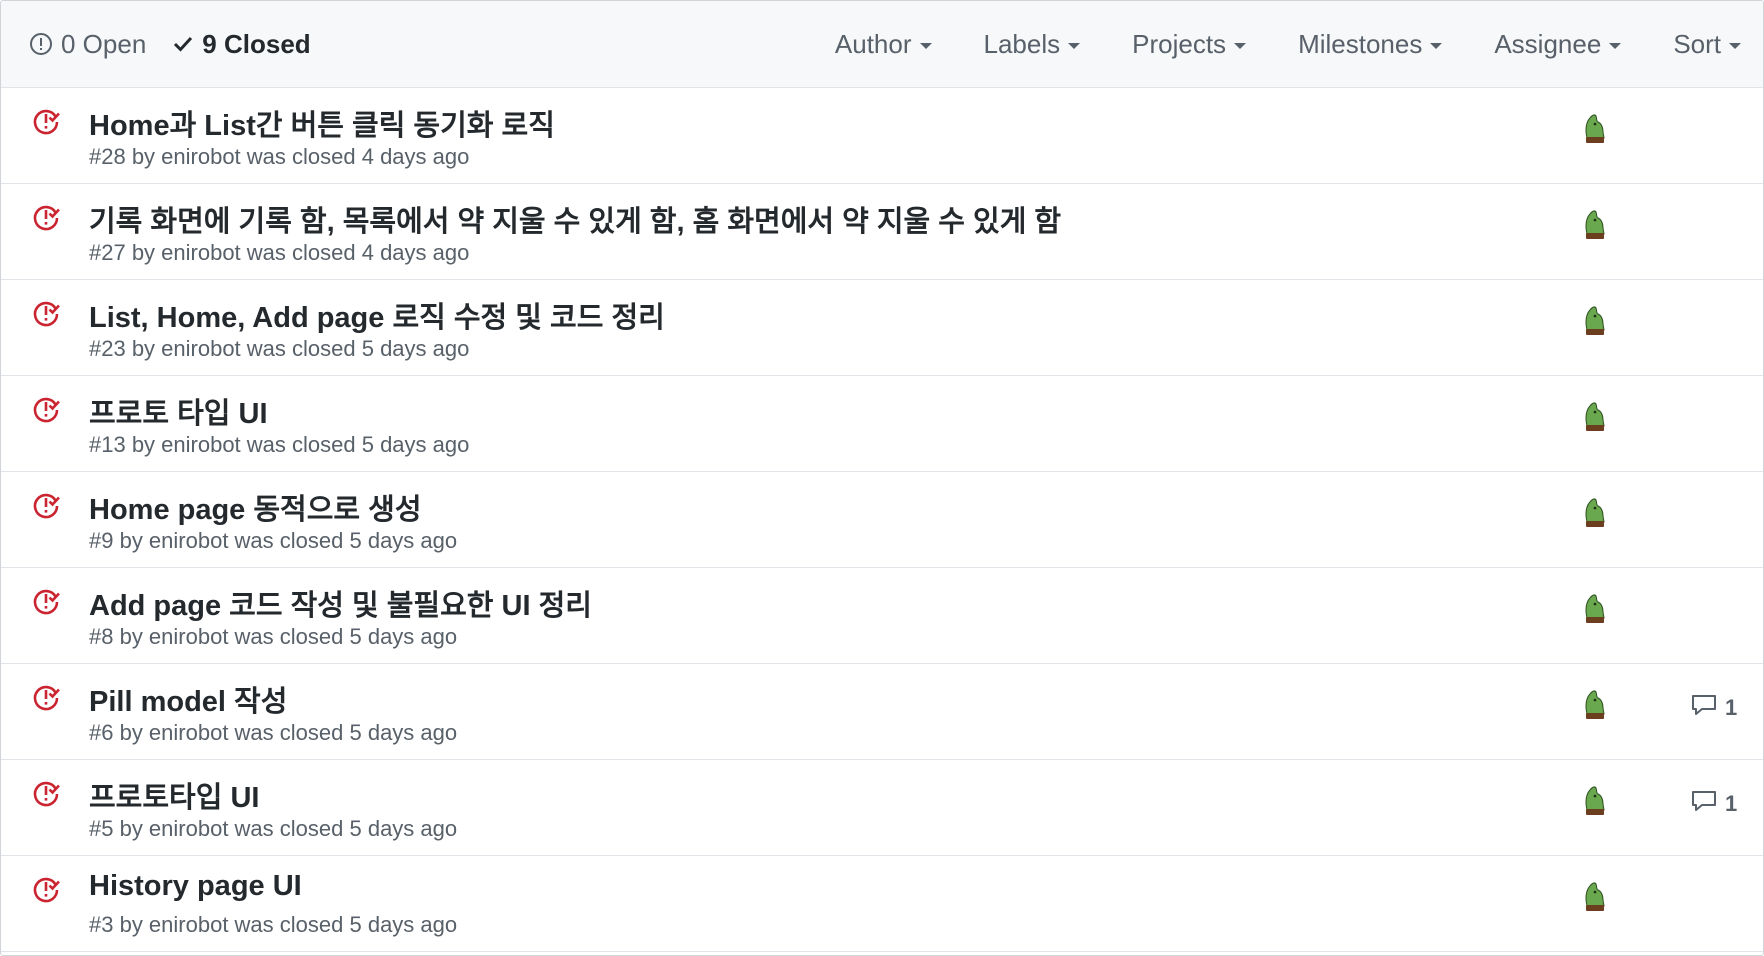 This screenshot has height=956, width=1764. I want to click on issue-meta: #13 by enirobot was closed 5 days ago, so click(279, 444).